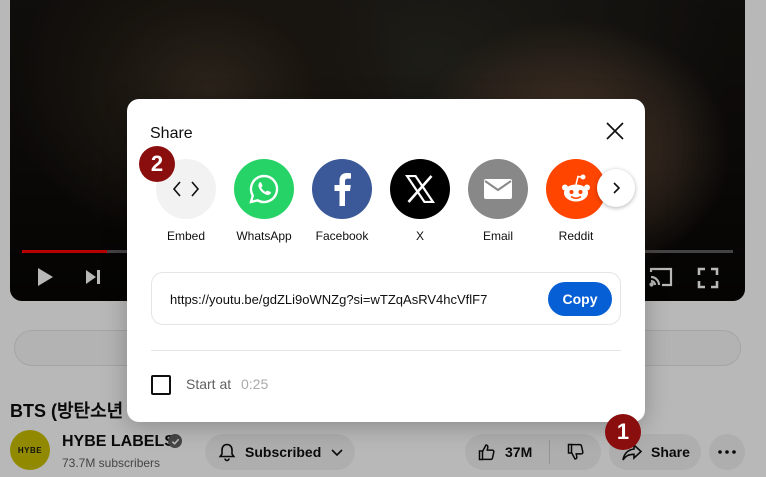  Describe the element at coordinates (497, 236) in the screenshot. I see `share-target-label: Email` at that location.